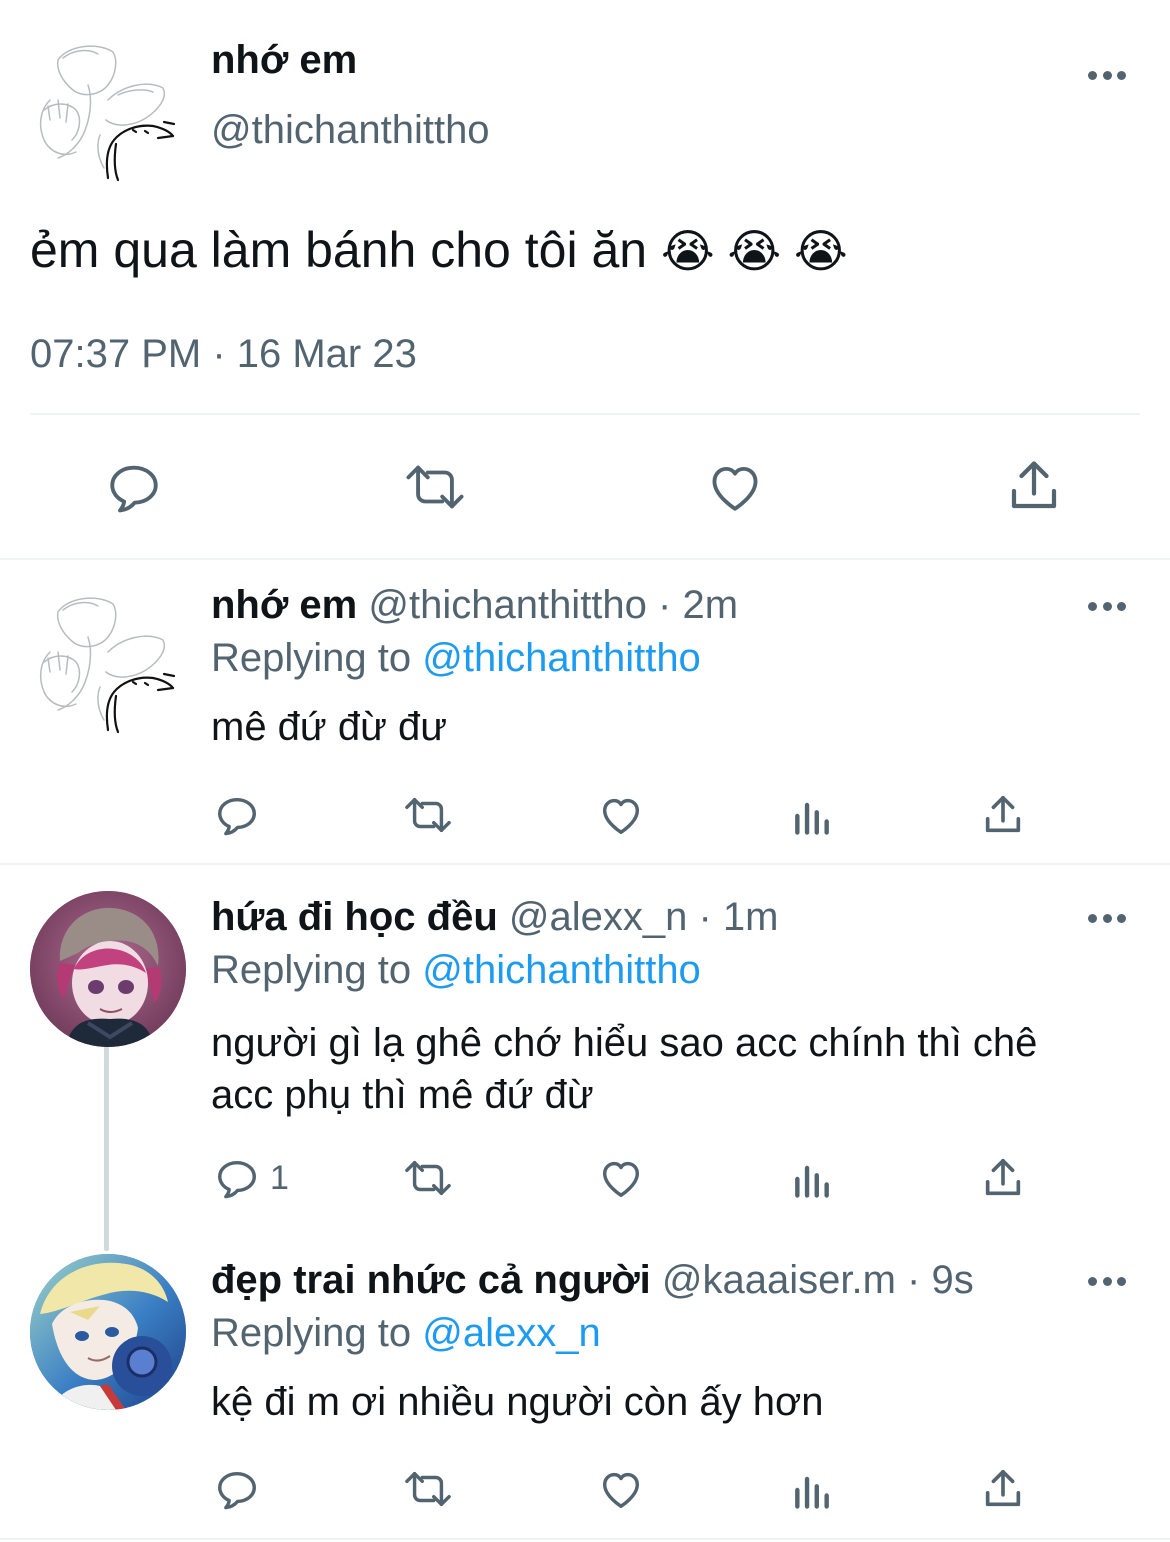 The width and height of the screenshot is (1170, 1542). Describe the element at coordinates (754, 251) in the screenshot. I see `crying-emoji: 😭 😭 😭` at that location.